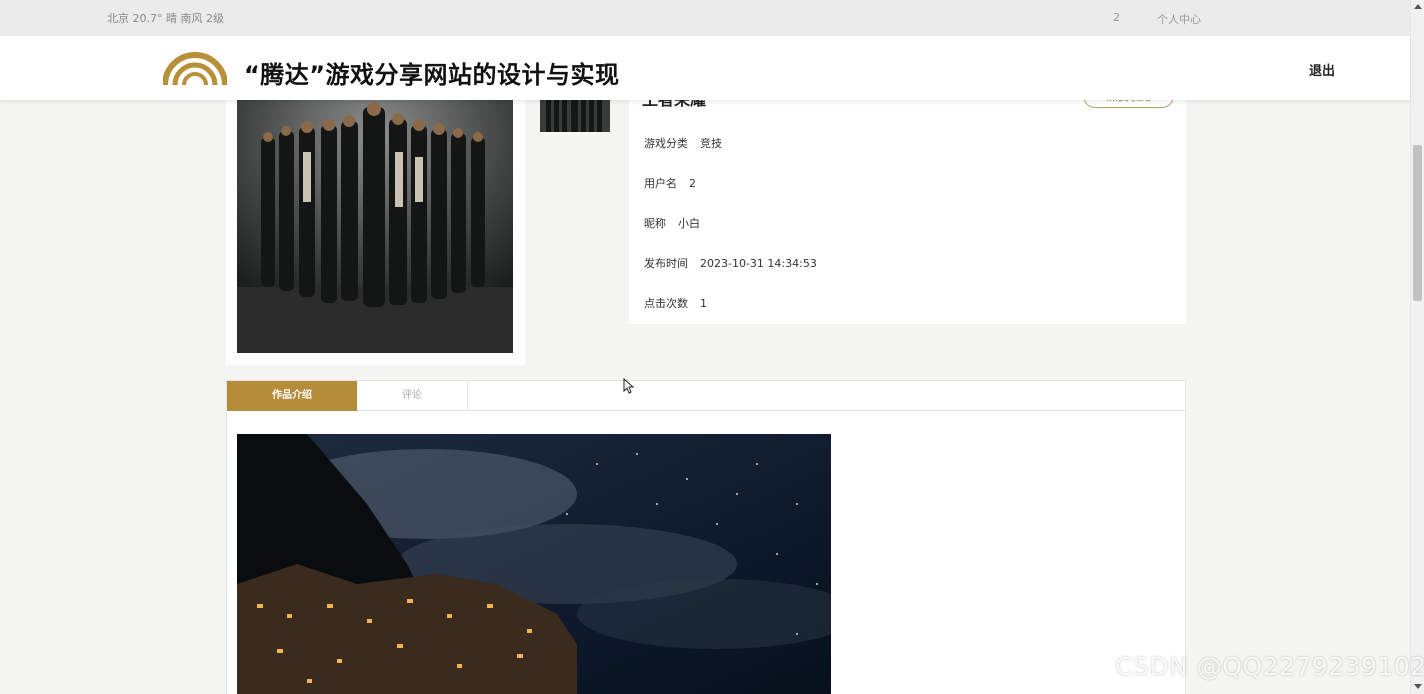 The image size is (1424, 694). What do you see at coordinates (666, 263) in the screenshot?
I see `info-label: 发布时间` at bounding box center [666, 263].